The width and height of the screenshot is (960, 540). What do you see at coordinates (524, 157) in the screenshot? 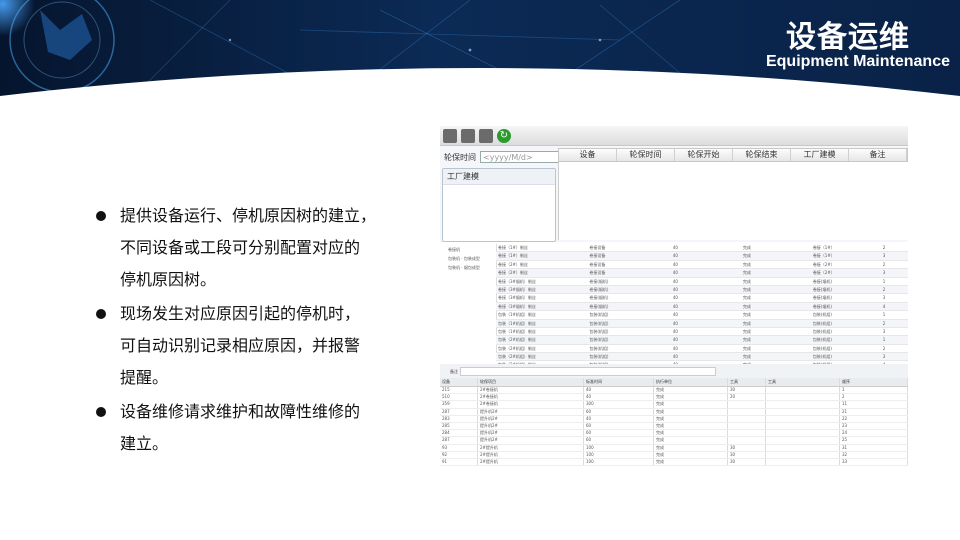
I see `date-input: <yyyy/M/d>` at bounding box center [524, 157].